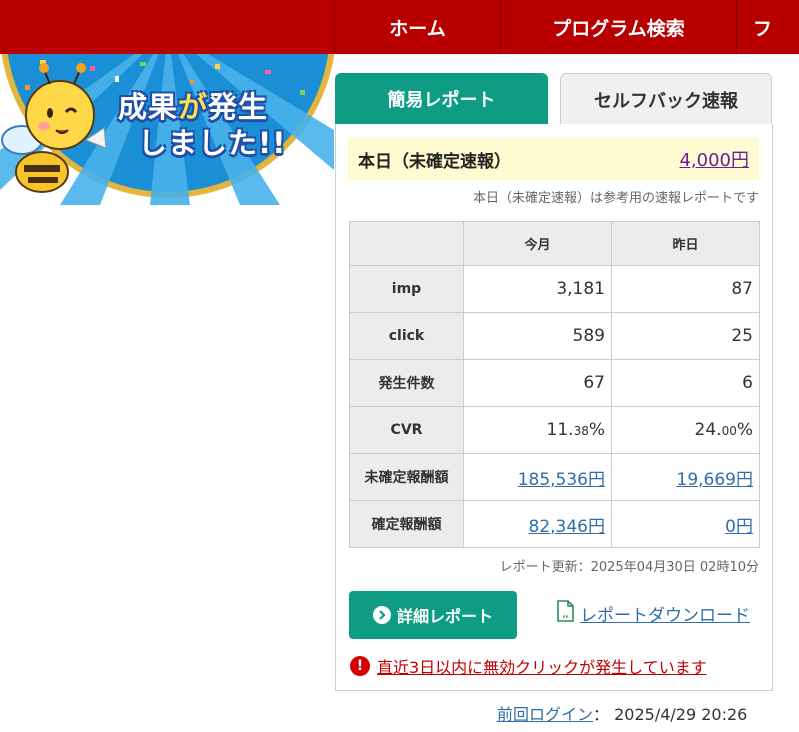  Describe the element at coordinates (666, 99) in the screenshot. I see `tab-selfback-report: セルフバック速報` at that location.